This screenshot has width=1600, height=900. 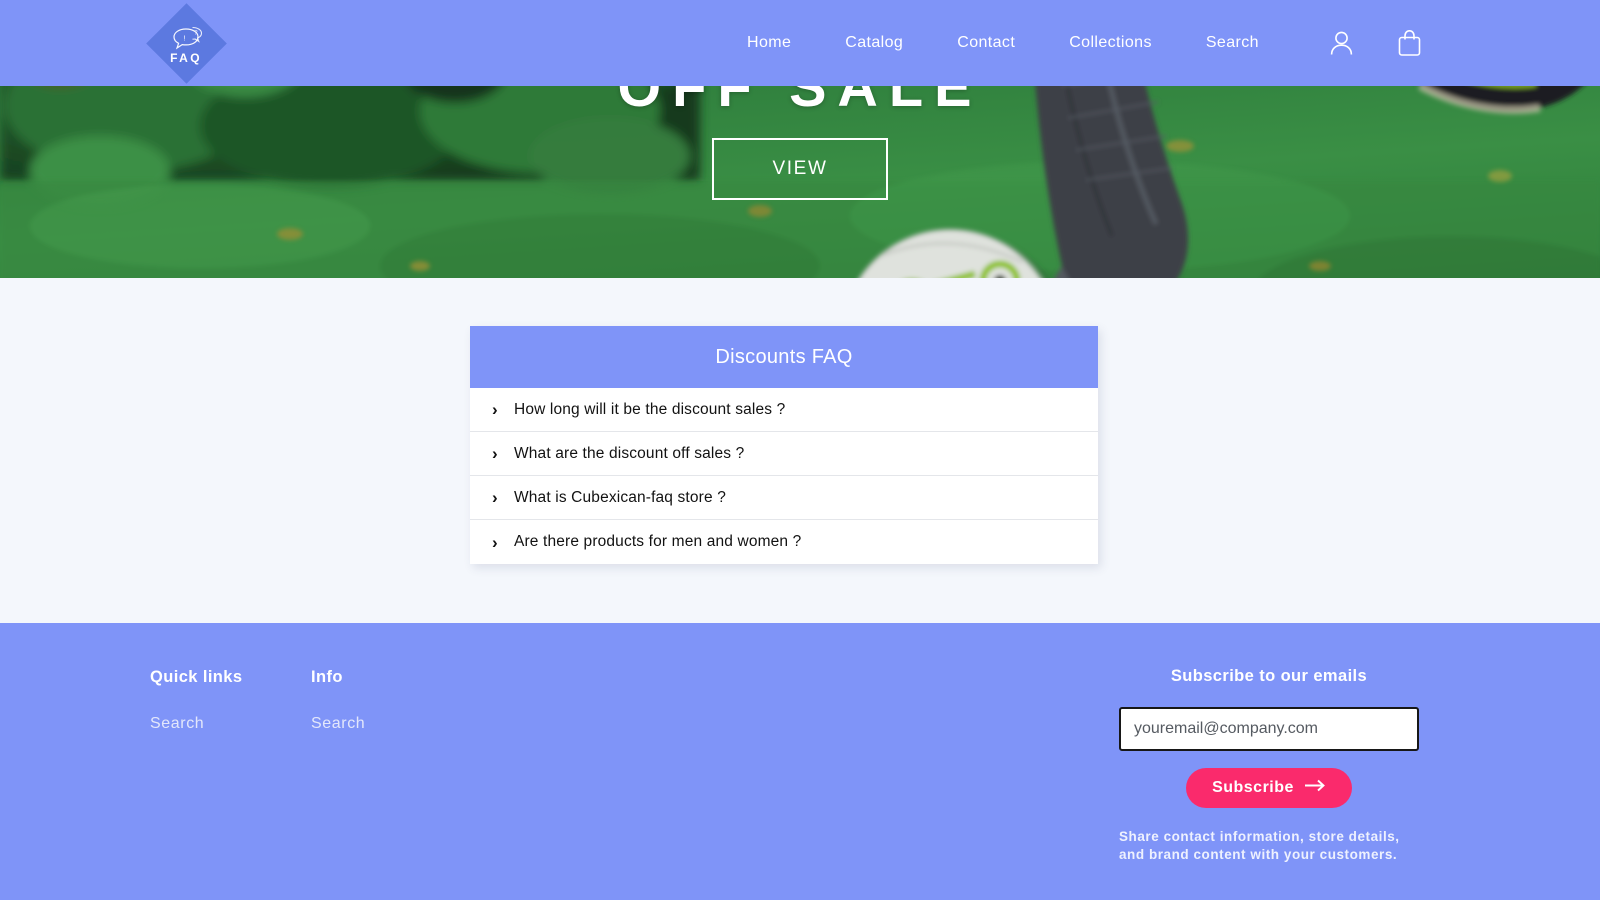 I want to click on site-logo: ! ? FAQ, so click(x=186, y=43).